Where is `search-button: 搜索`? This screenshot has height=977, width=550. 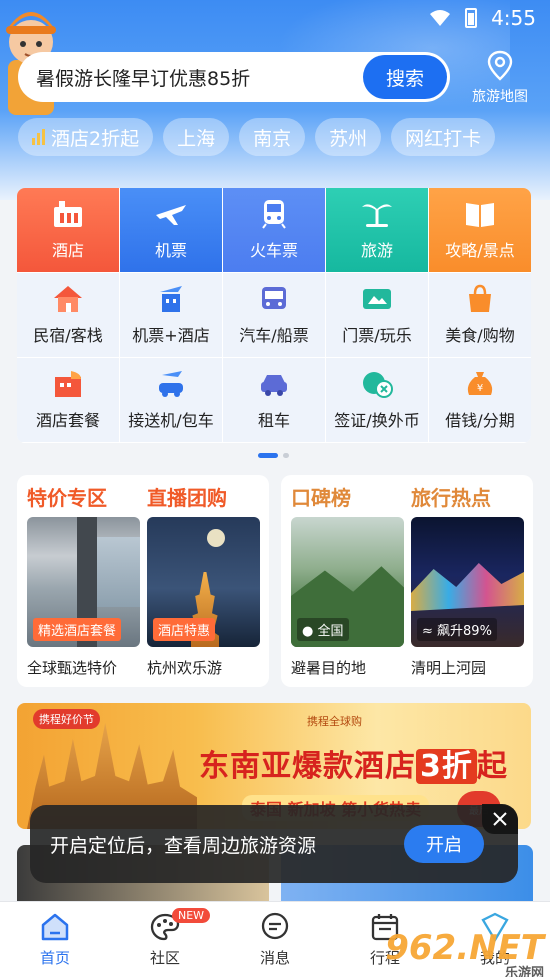
search-button: 搜索 is located at coordinates (405, 77).